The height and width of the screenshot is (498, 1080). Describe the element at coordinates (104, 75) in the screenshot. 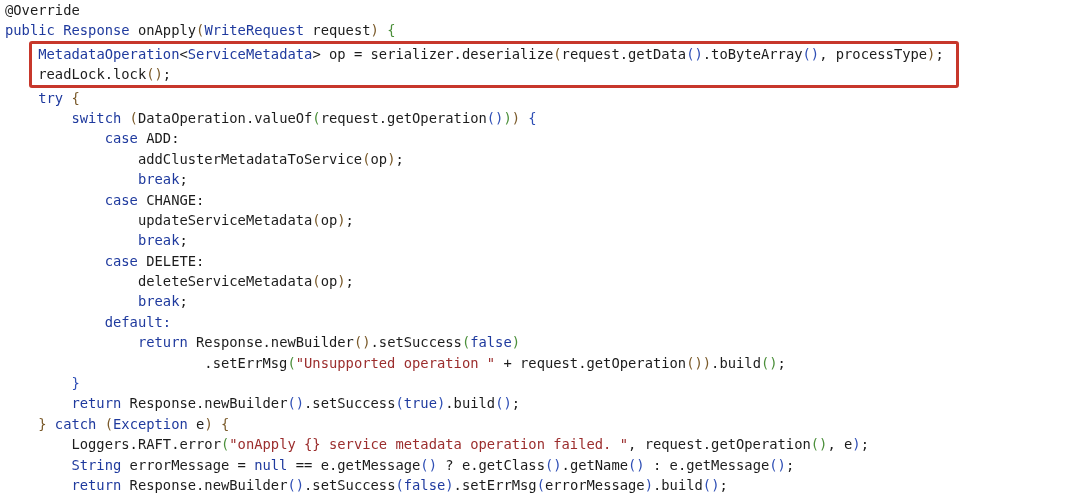

I see `code-line: readLock.lock();` at that location.